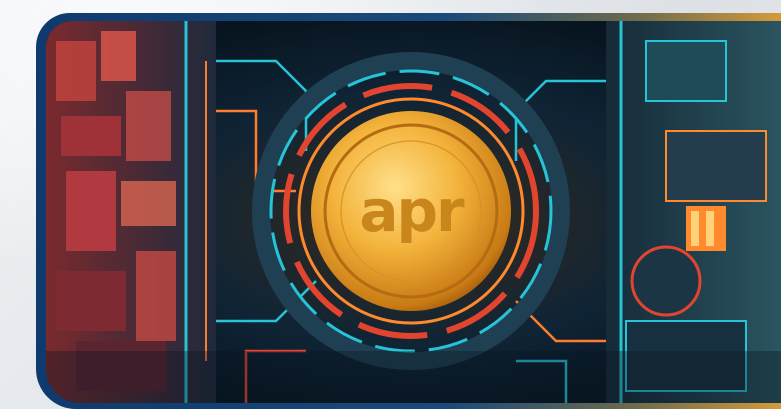 Image resolution: width=781 pixels, height=409 pixels. I want to click on apr-coin: apr, so click(411, 211).